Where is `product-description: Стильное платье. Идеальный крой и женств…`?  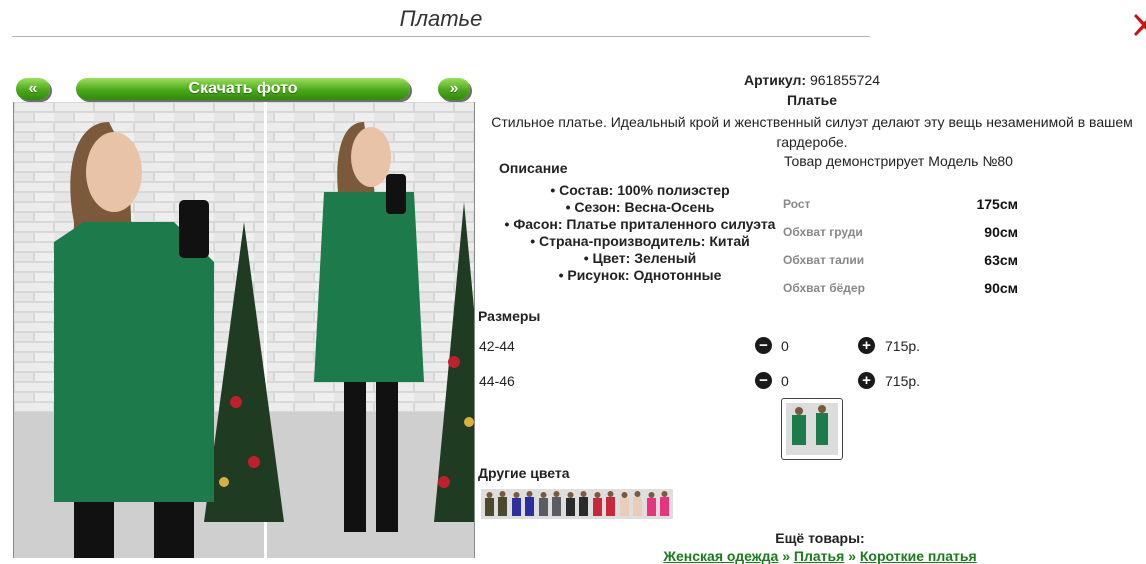 product-description: Стильное платье. Идеальный крой и женств… is located at coordinates (812, 132).